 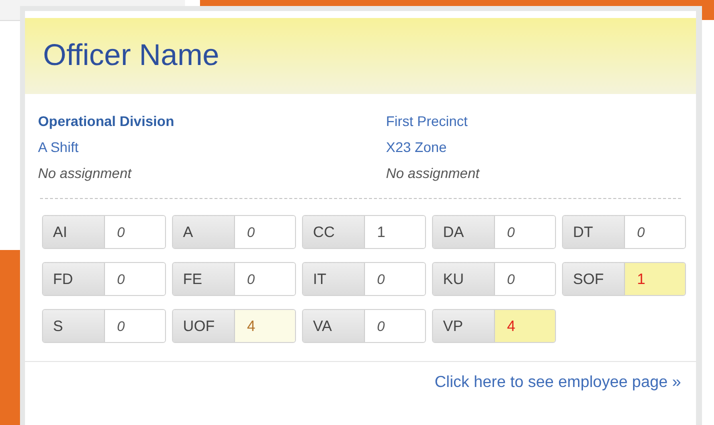 What do you see at coordinates (204, 326) in the screenshot?
I see `counter-label: UOF` at bounding box center [204, 326].